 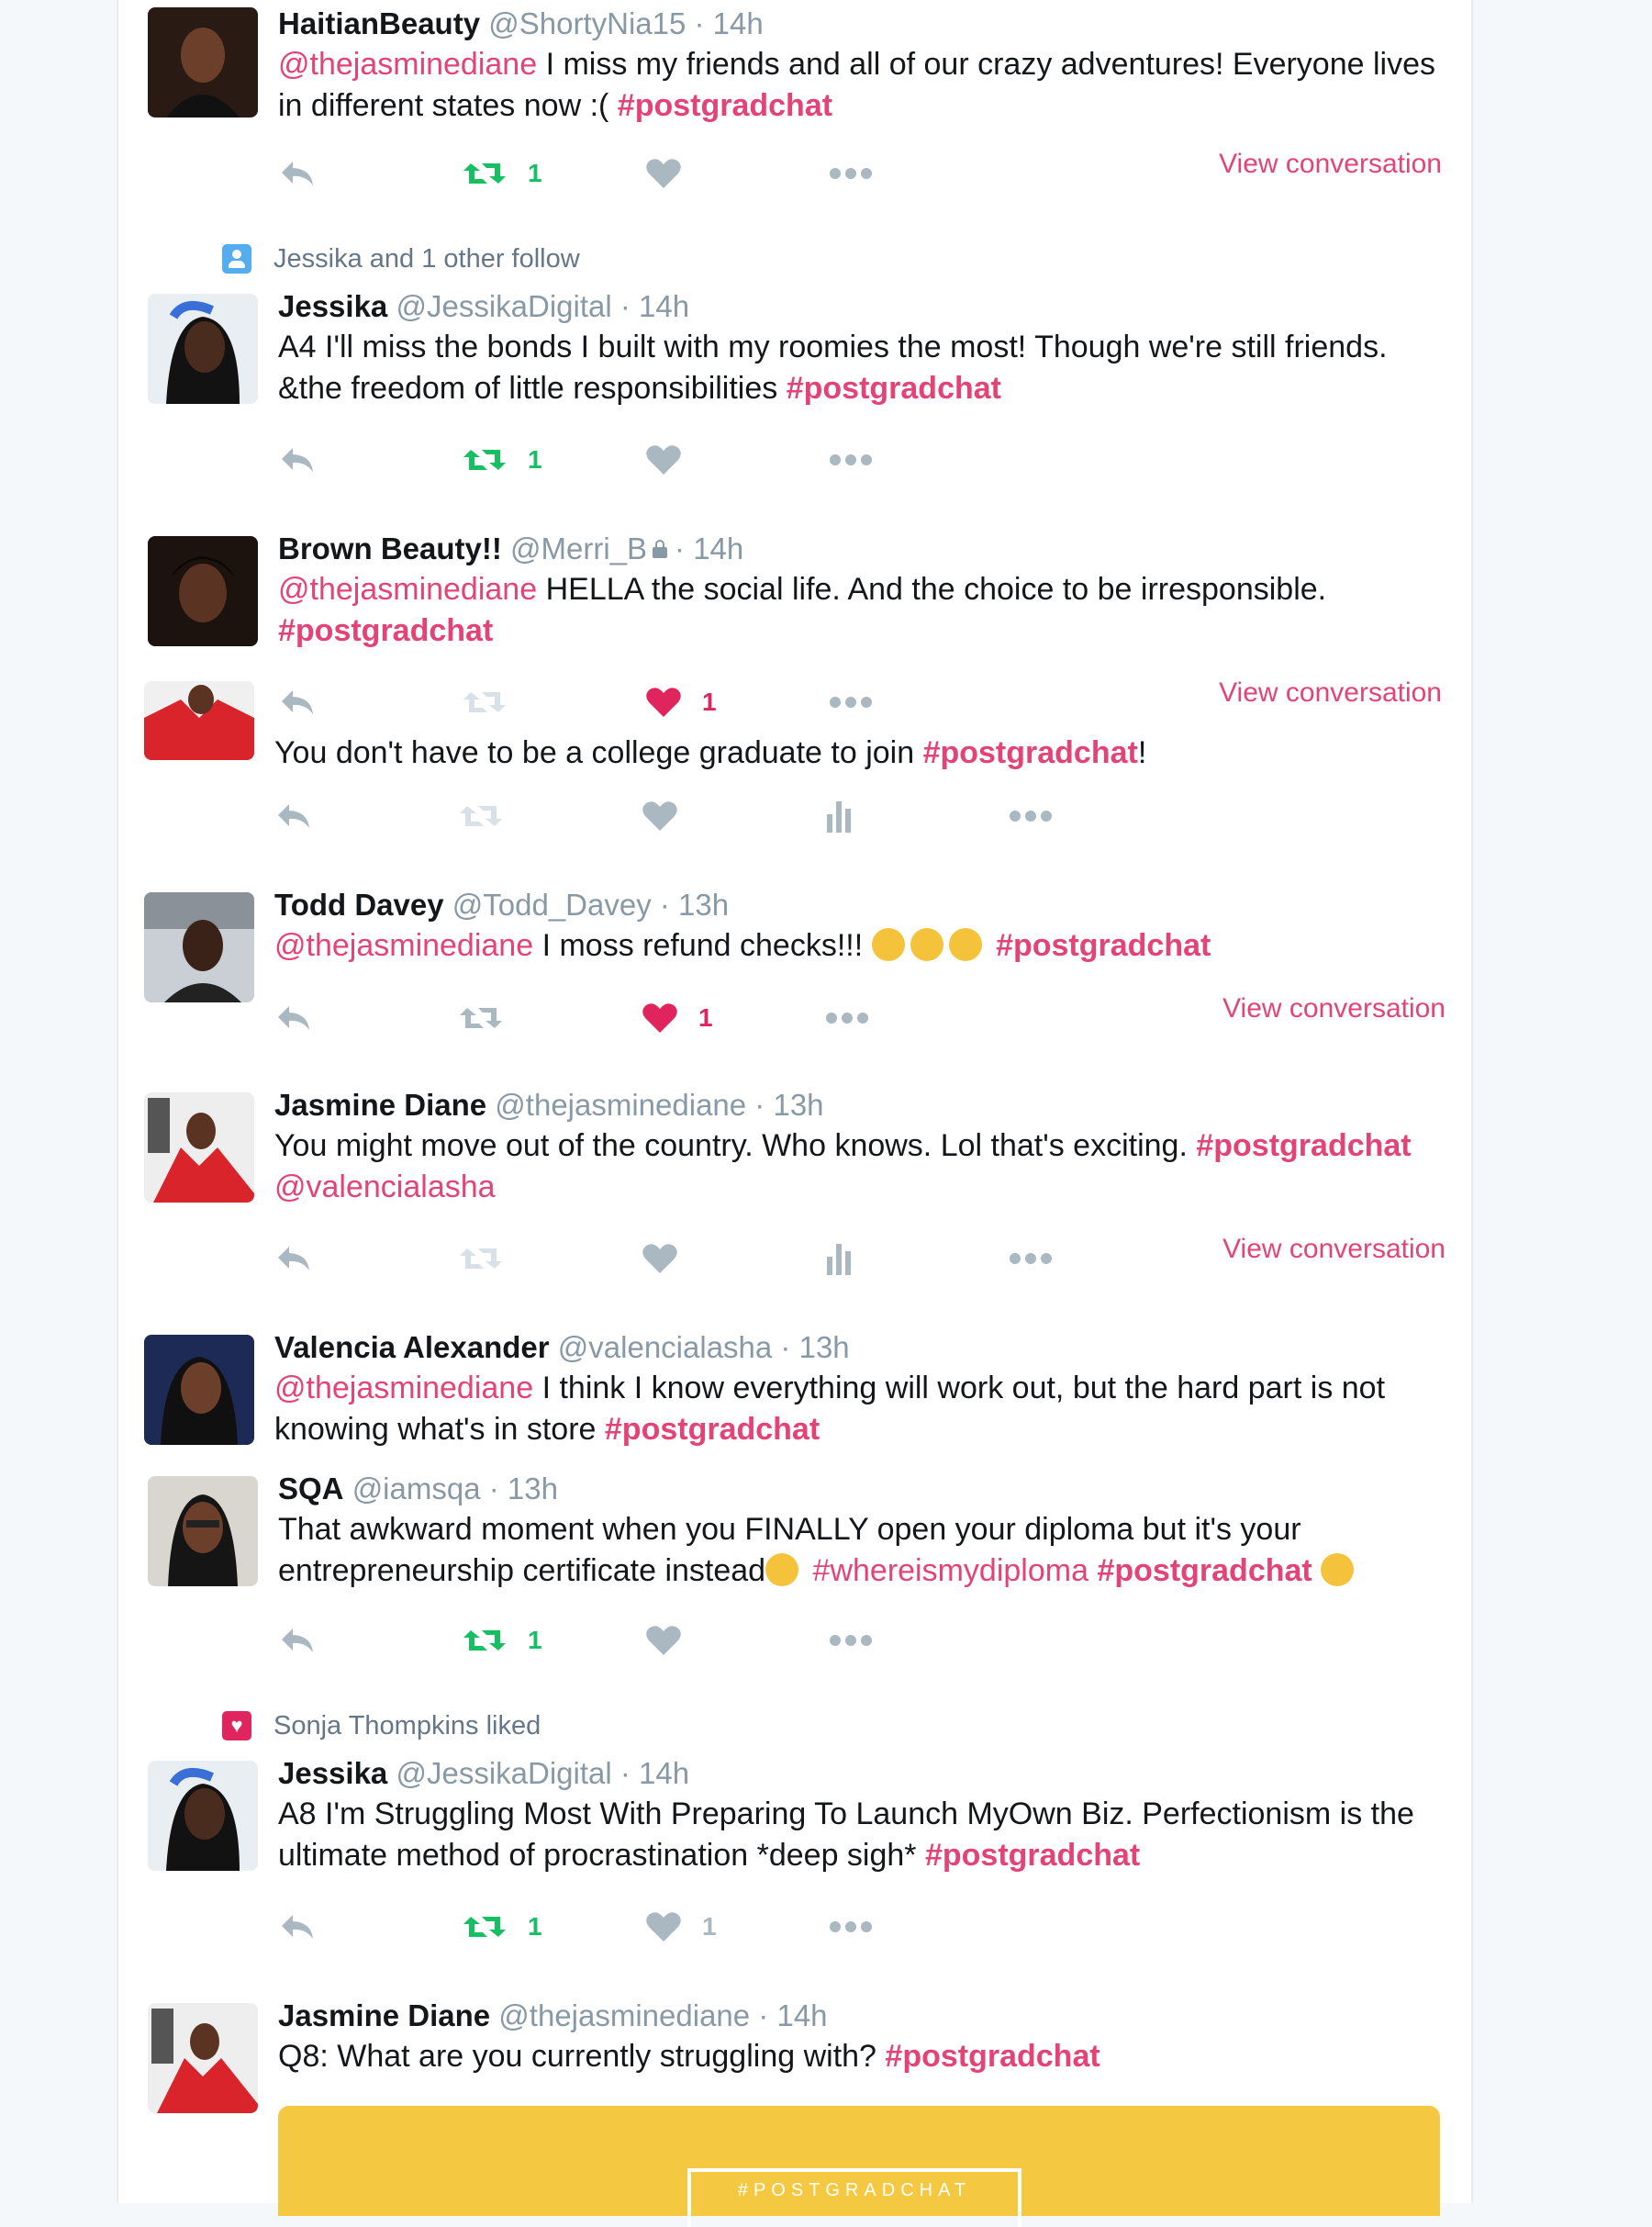 What do you see at coordinates (379, 23) in the screenshot?
I see `author-name: HaitianBeauty` at bounding box center [379, 23].